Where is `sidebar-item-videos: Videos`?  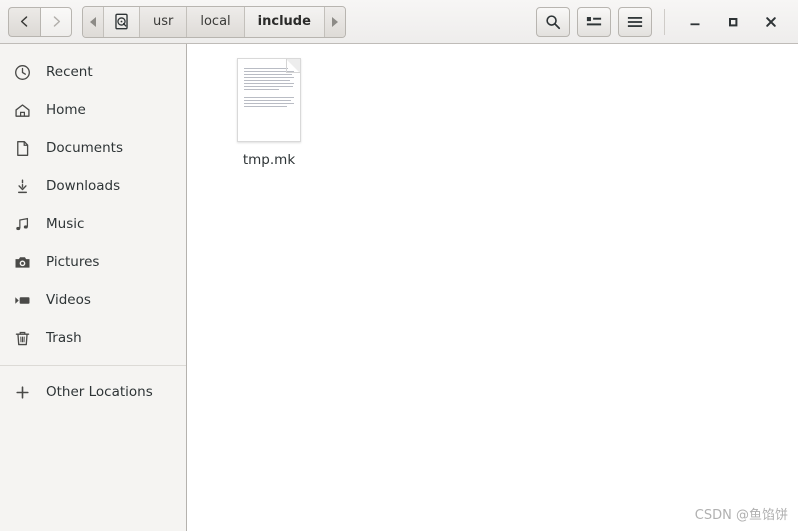 sidebar-item-videos: Videos is located at coordinates (93, 300).